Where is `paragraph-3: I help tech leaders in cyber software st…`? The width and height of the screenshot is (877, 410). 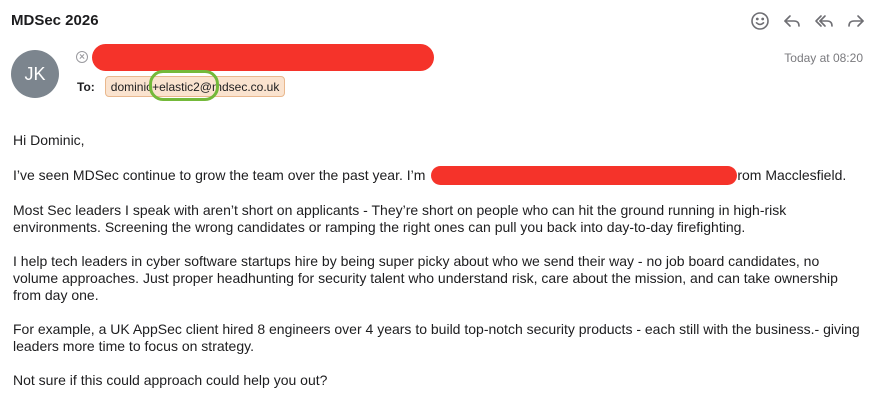 paragraph-3: I help tech leaders in cyber software st… is located at coordinates (425, 278).